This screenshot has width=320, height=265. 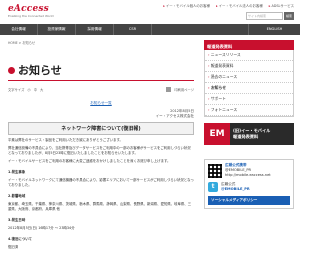 I want to click on page-tools: 文字サイズ 小 中 大 印刷用ページ, so click(x=101, y=89).